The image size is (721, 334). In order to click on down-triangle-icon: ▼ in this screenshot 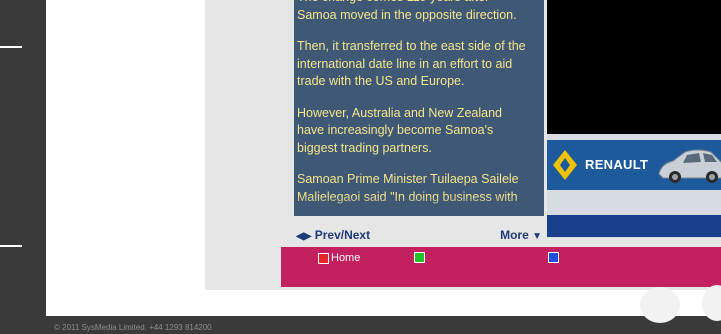, I will do `click(537, 236)`.